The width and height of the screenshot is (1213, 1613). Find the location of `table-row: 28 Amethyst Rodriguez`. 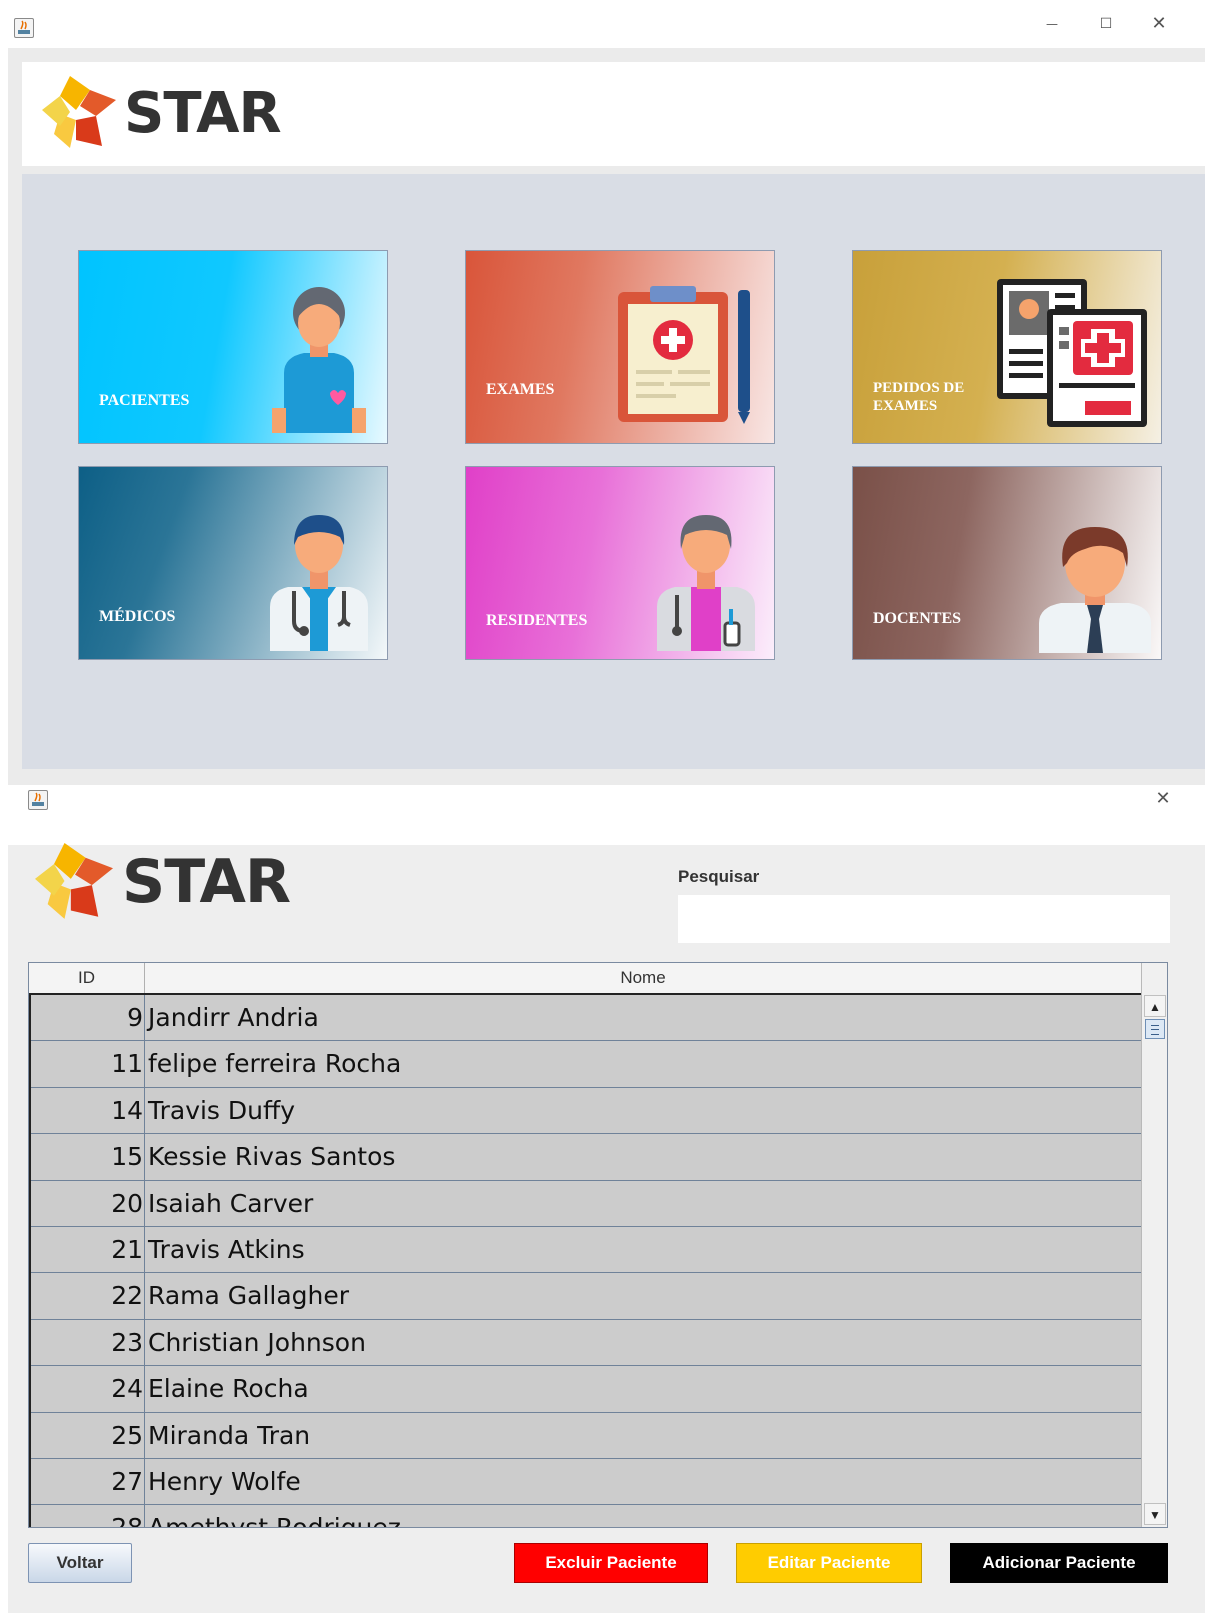

table-row: 28 Amethyst Rodriguez is located at coordinates (586, 1516).